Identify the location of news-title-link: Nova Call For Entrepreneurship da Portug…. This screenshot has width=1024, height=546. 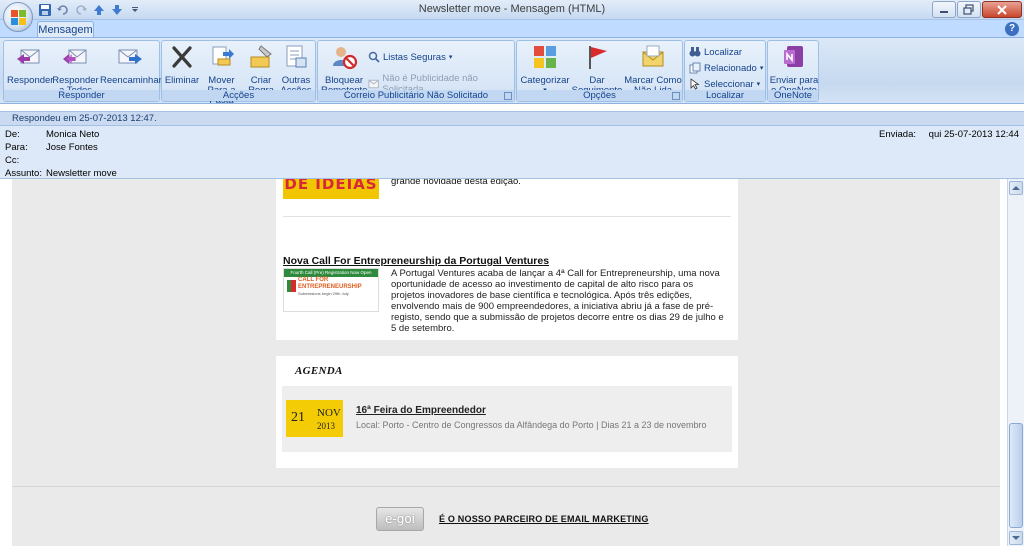
(416, 261).